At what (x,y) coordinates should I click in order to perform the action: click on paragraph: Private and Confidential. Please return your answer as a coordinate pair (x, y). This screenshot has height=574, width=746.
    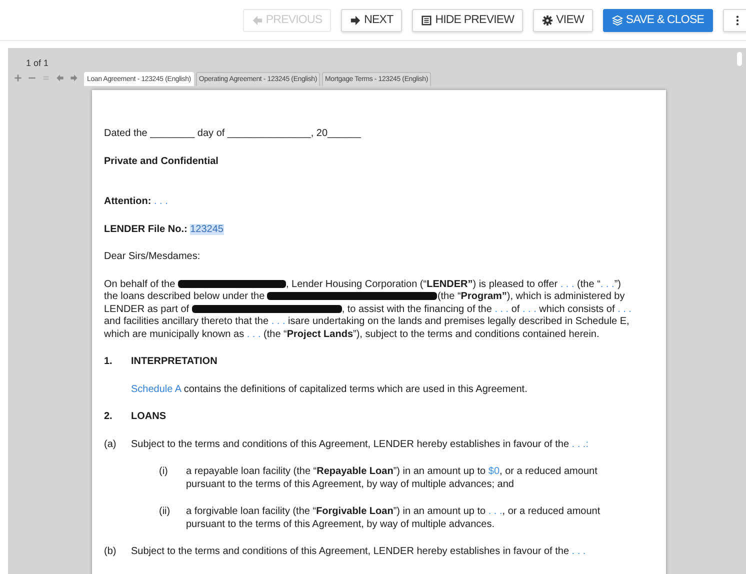
    Looking at the image, I should click on (162, 162).